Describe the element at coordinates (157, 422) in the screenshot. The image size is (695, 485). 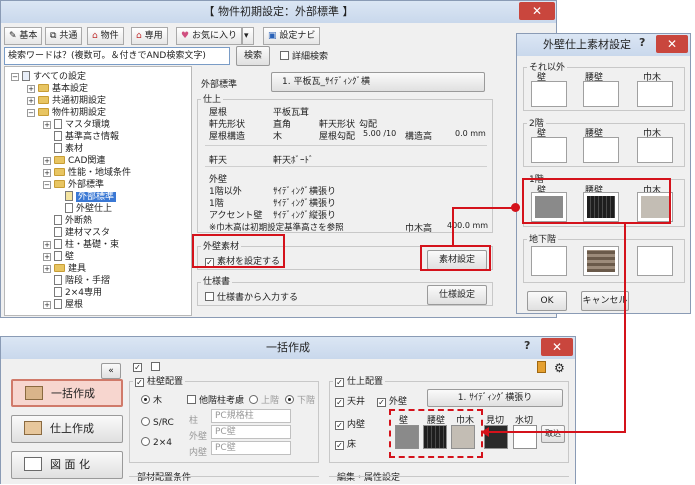
I see `radio-src: S/RC` at that location.